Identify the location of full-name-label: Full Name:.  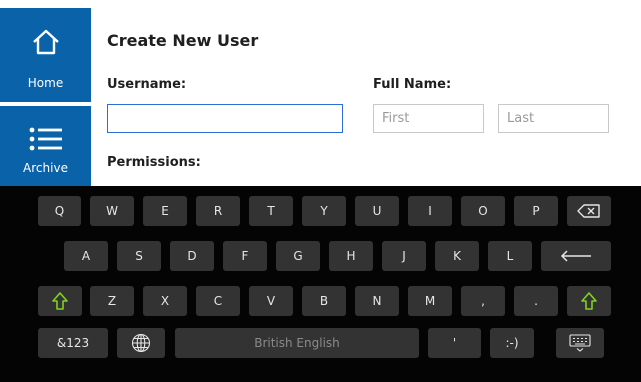
(412, 84).